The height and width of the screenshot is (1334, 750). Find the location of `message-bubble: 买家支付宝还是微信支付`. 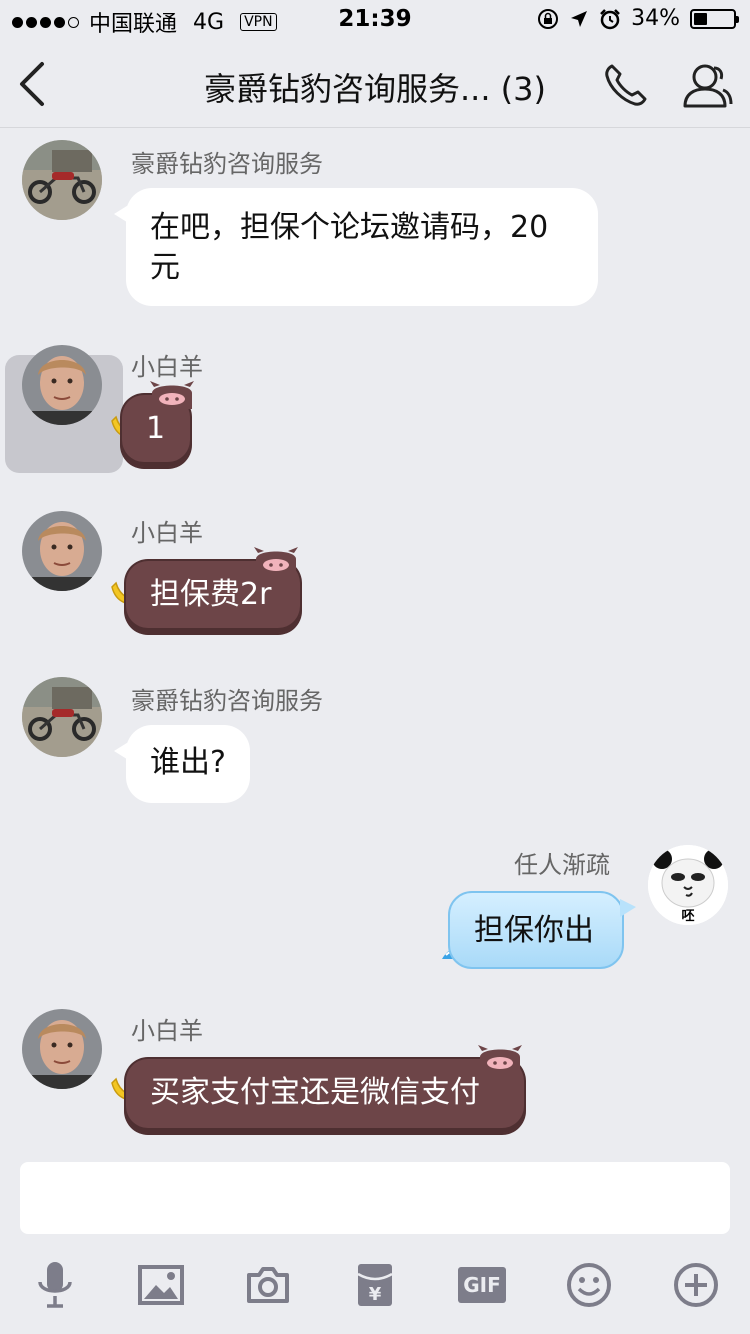

message-bubble: 买家支付宝还是微信支付 is located at coordinates (325, 1096).